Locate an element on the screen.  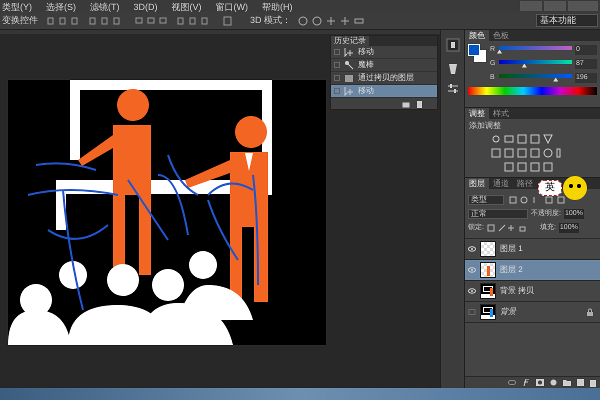
history-label: 通过拷贝的图层 is located at coordinates (386, 78).